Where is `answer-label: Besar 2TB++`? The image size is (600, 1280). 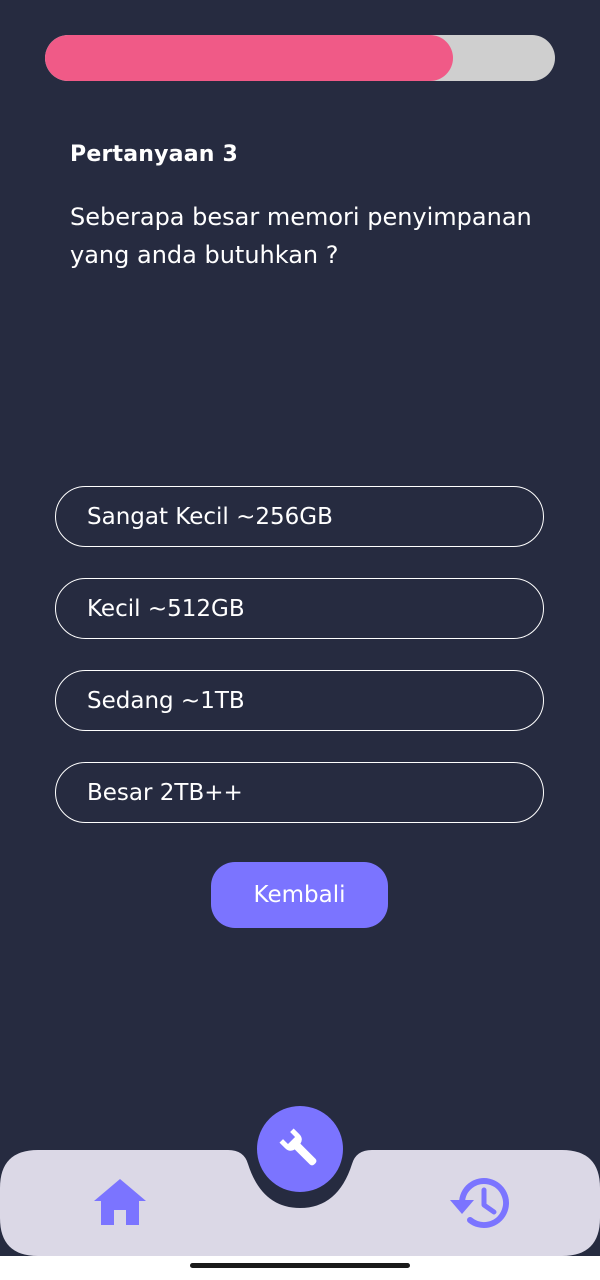
answer-label: Besar 2TB++ is located at coordinates (165, 792).